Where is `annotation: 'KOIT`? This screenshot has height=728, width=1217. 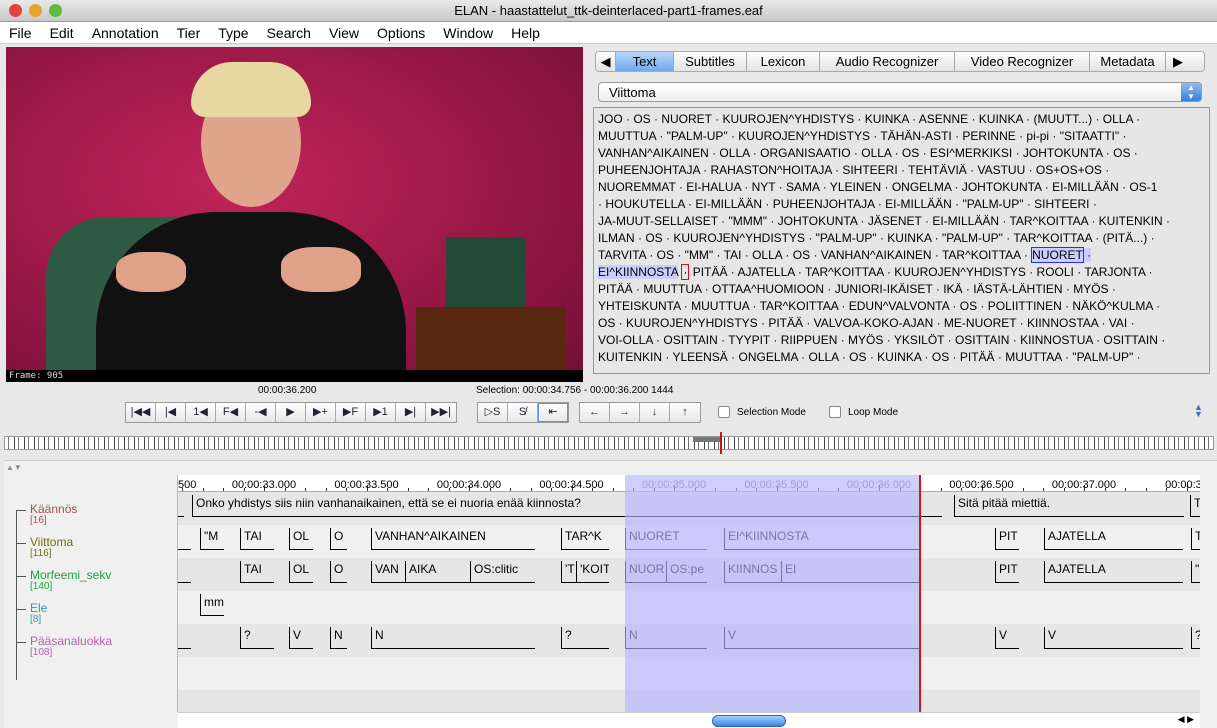 annotation: 'KOIT is located at coordinates (592, 572).